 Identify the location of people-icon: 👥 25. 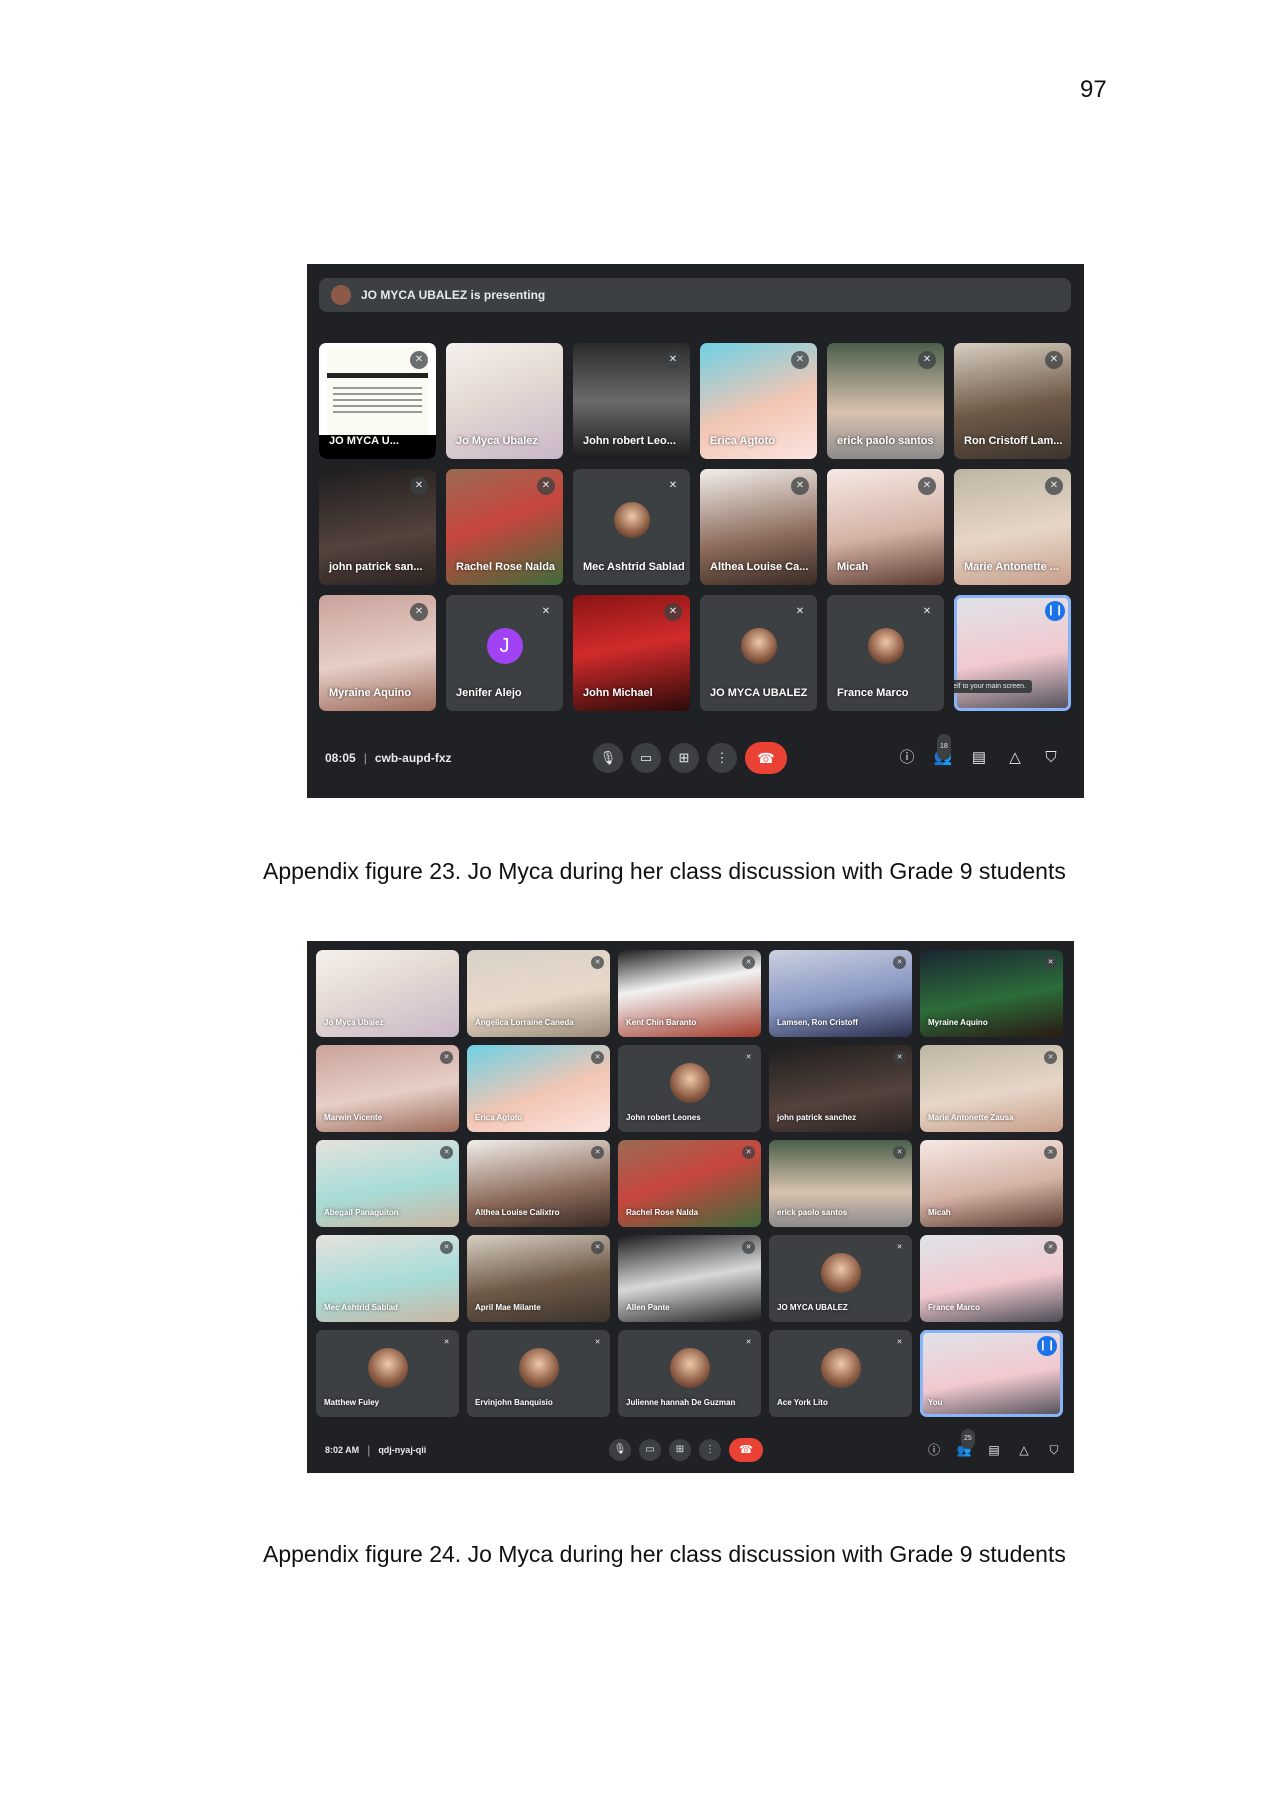
(965, 1444).